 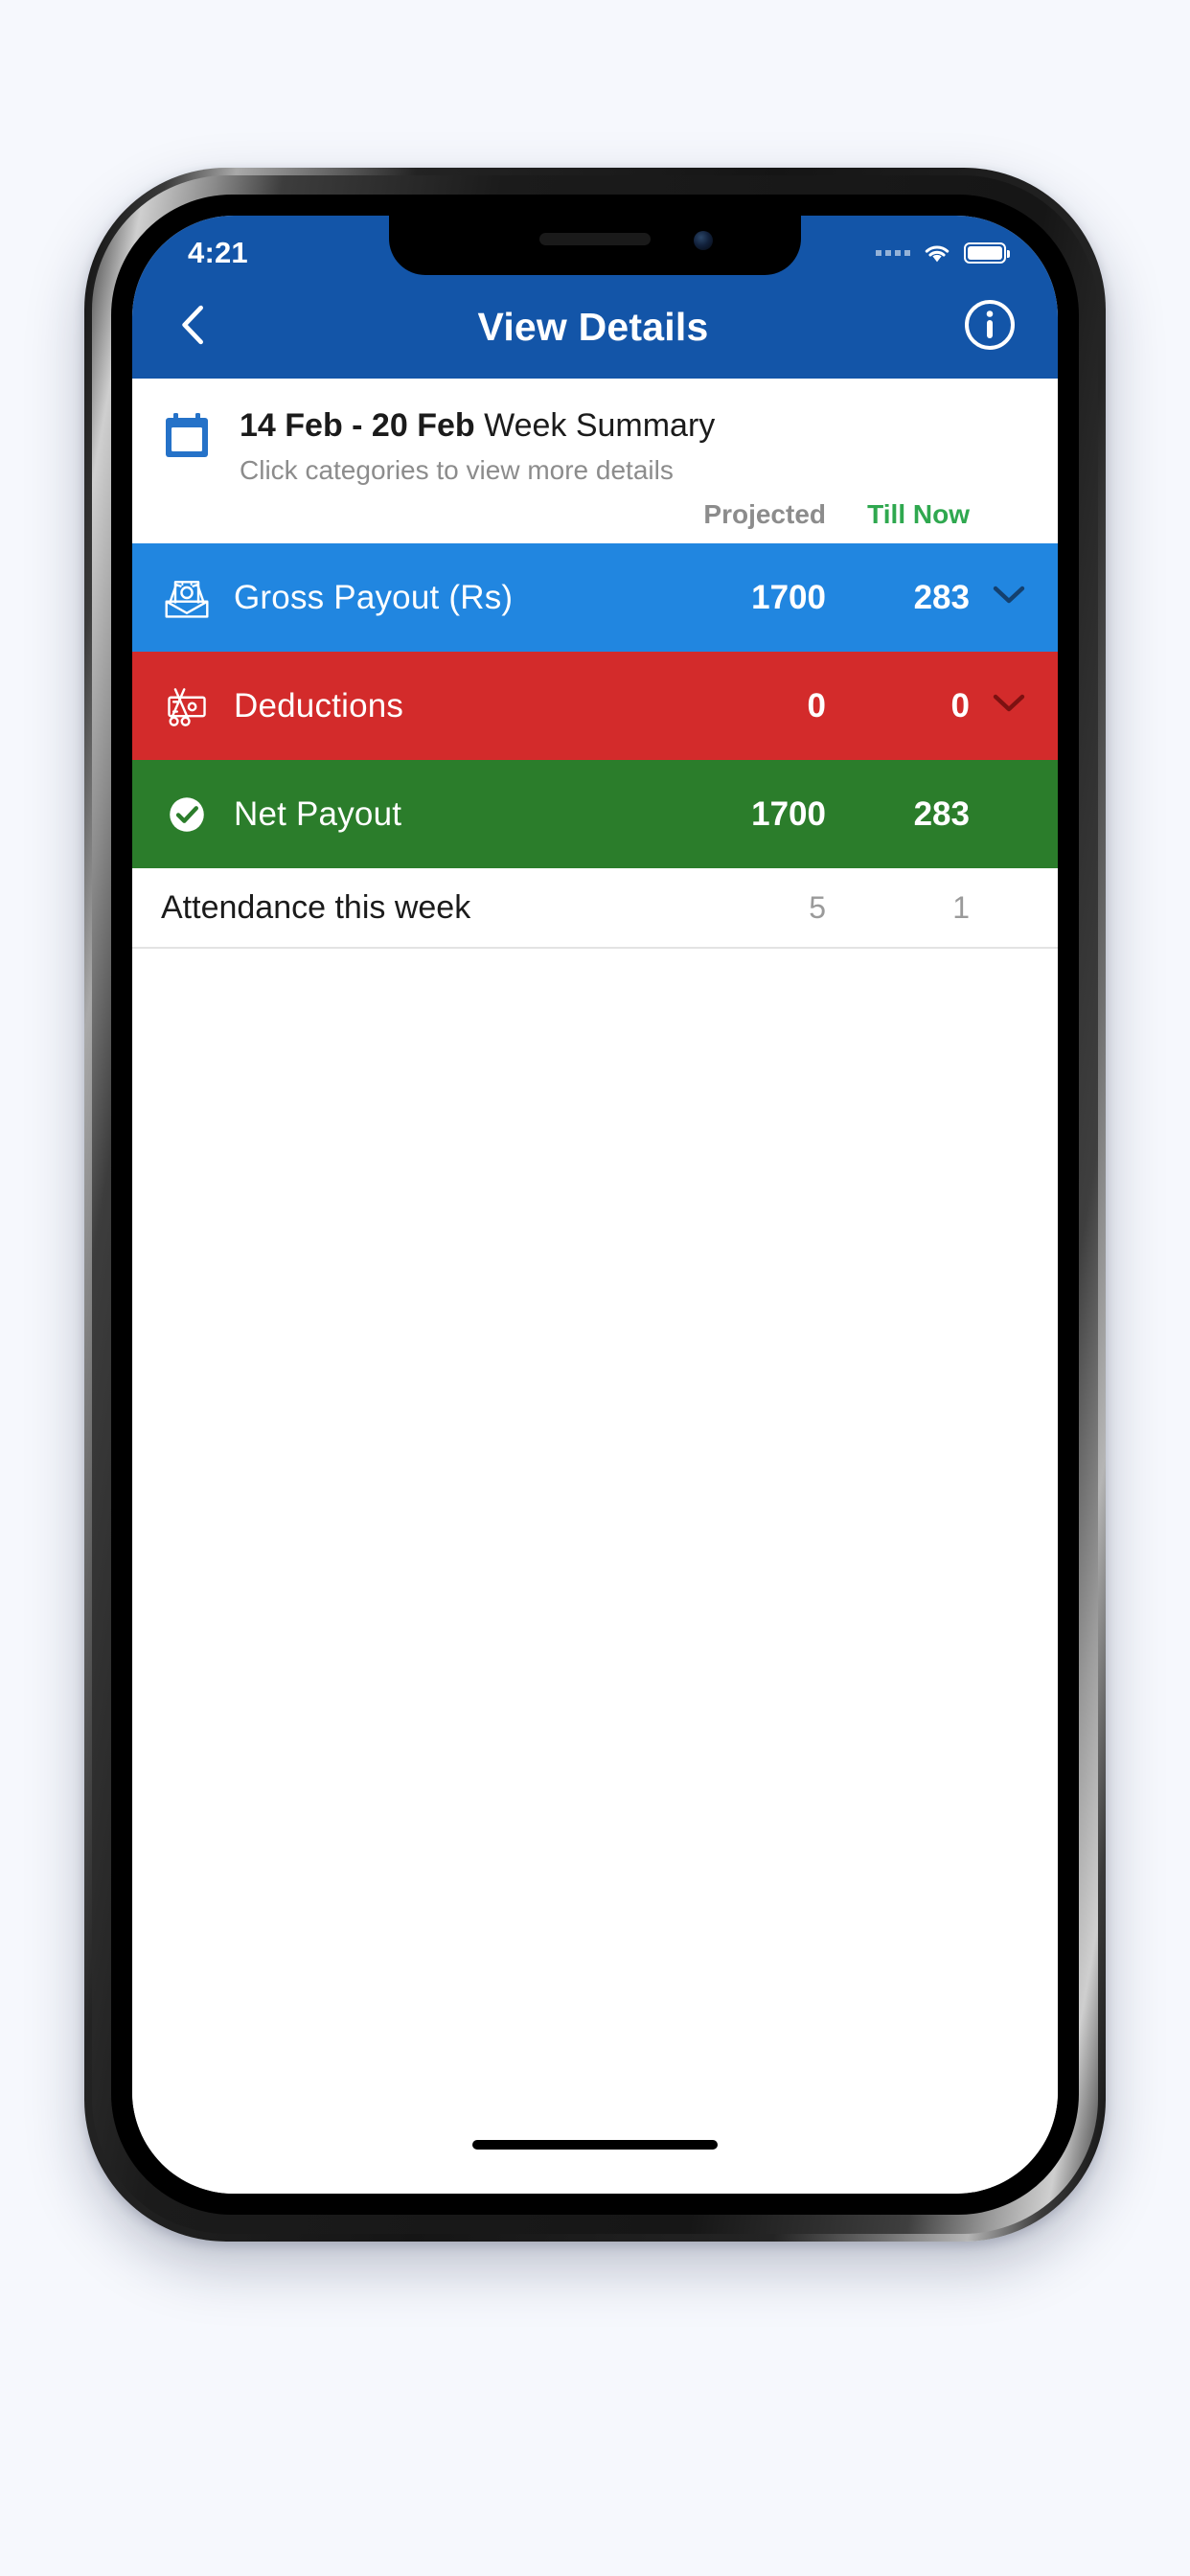 I want to click on page-title: View Details, so click(x=593, y=327).